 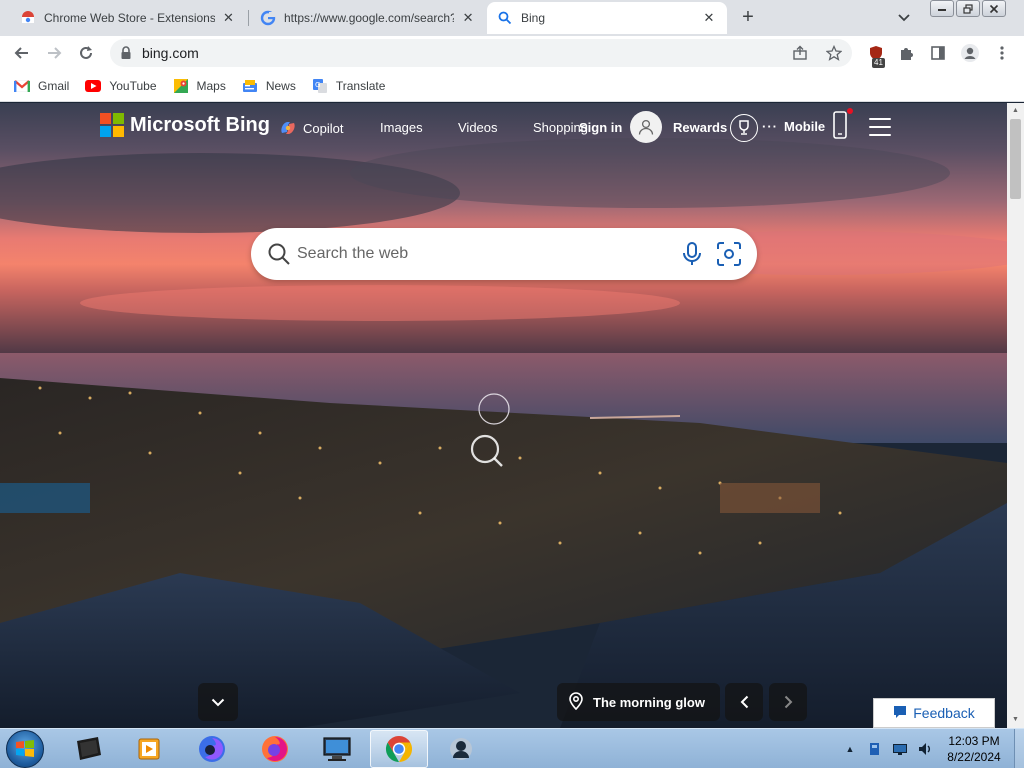 I want to click on system-clock: 12:03 PM 8/22/2024, so click(x=974, y=749).